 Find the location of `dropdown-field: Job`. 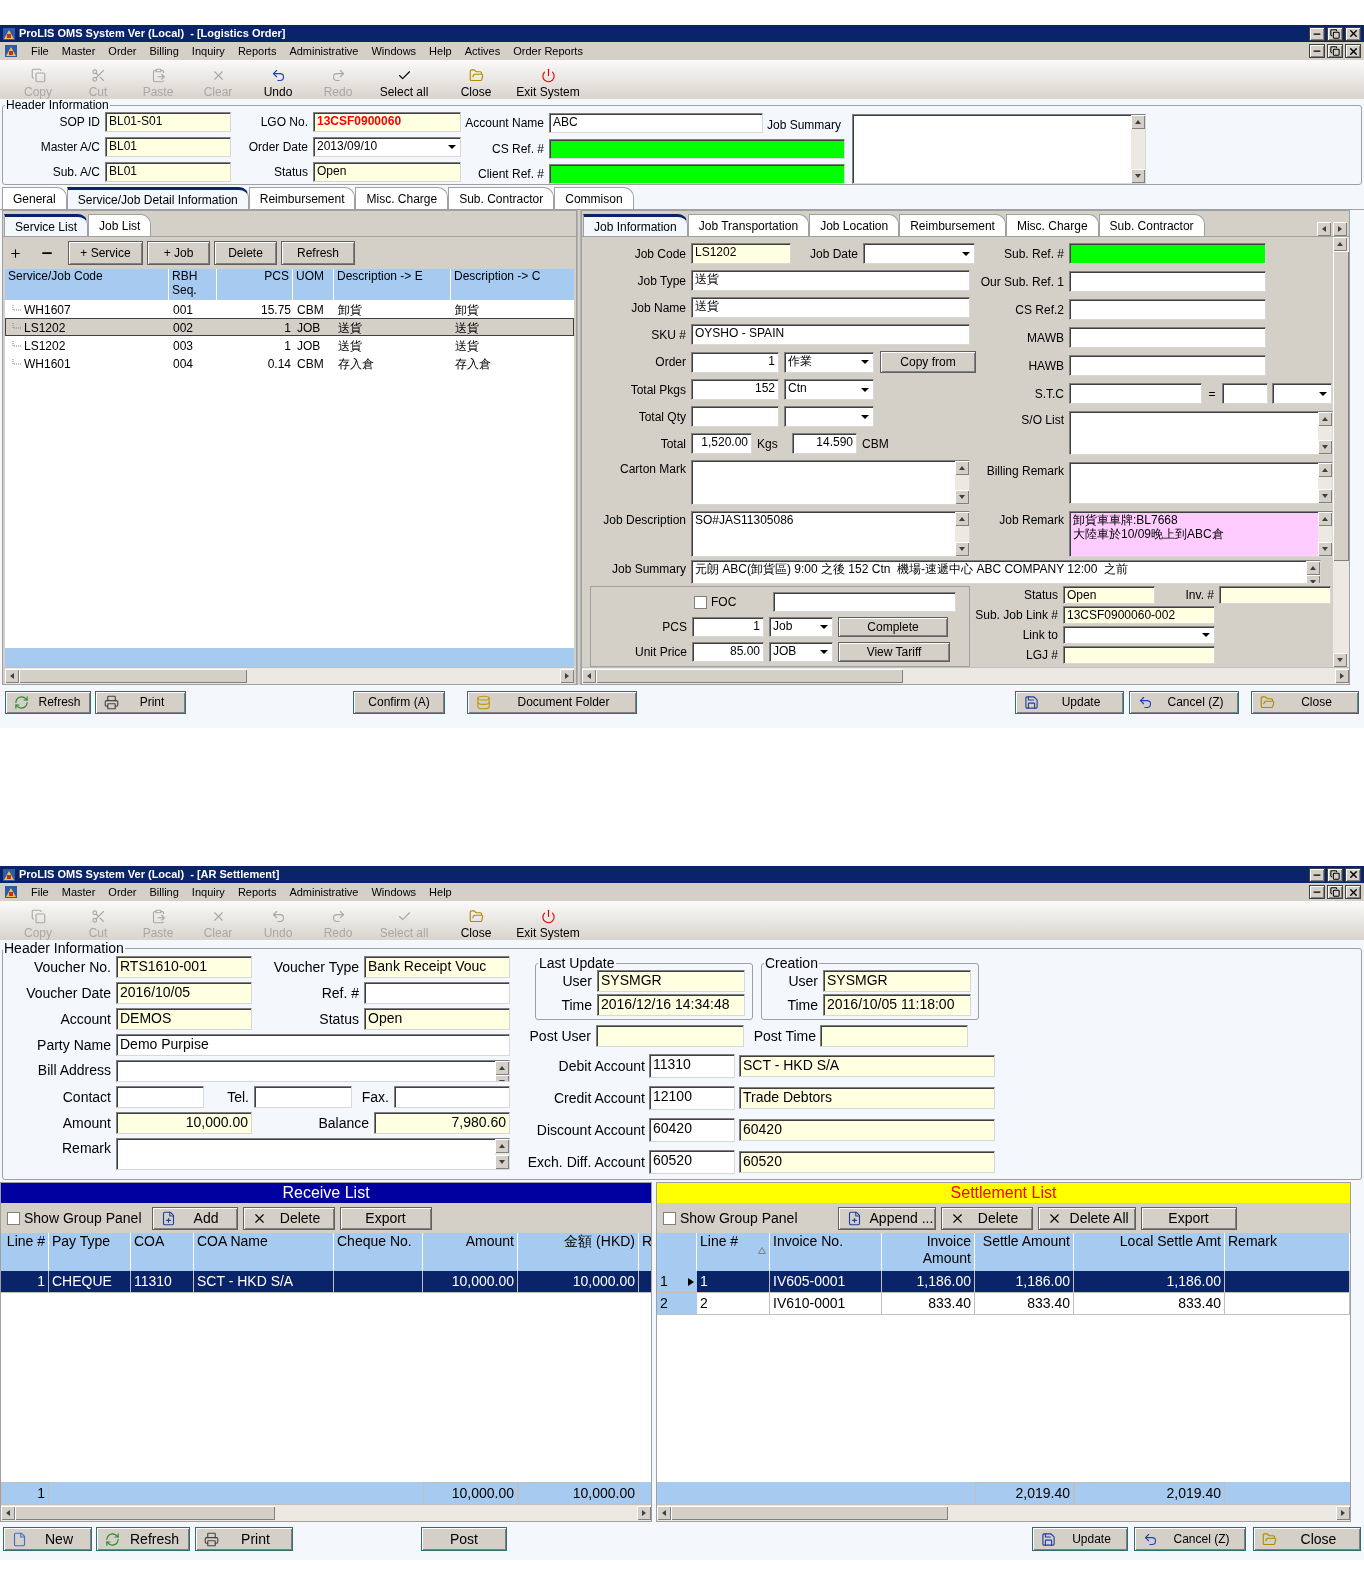

dropdown-field: Job is located at coordinates (801, 627).